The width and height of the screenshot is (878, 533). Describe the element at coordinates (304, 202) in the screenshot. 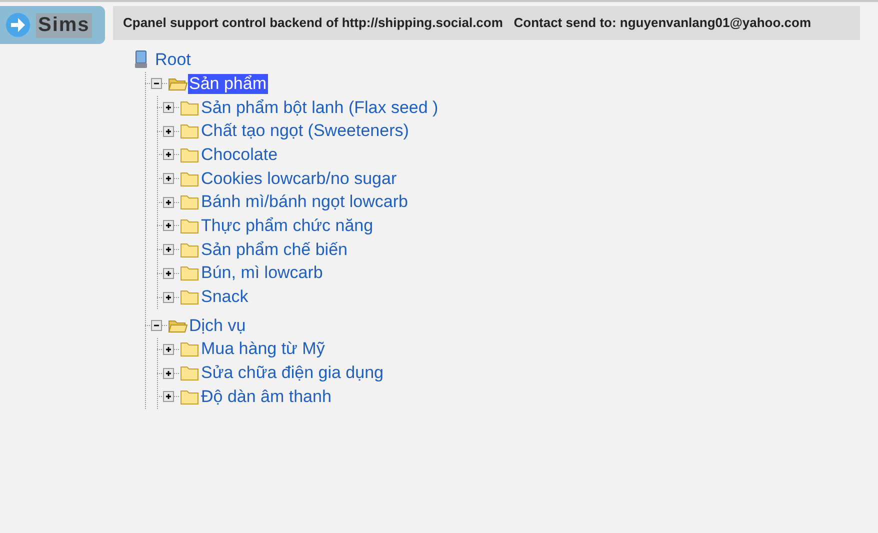

I see `tree-item: Bánh mì/bánh ngọt lowcarb` at that location.